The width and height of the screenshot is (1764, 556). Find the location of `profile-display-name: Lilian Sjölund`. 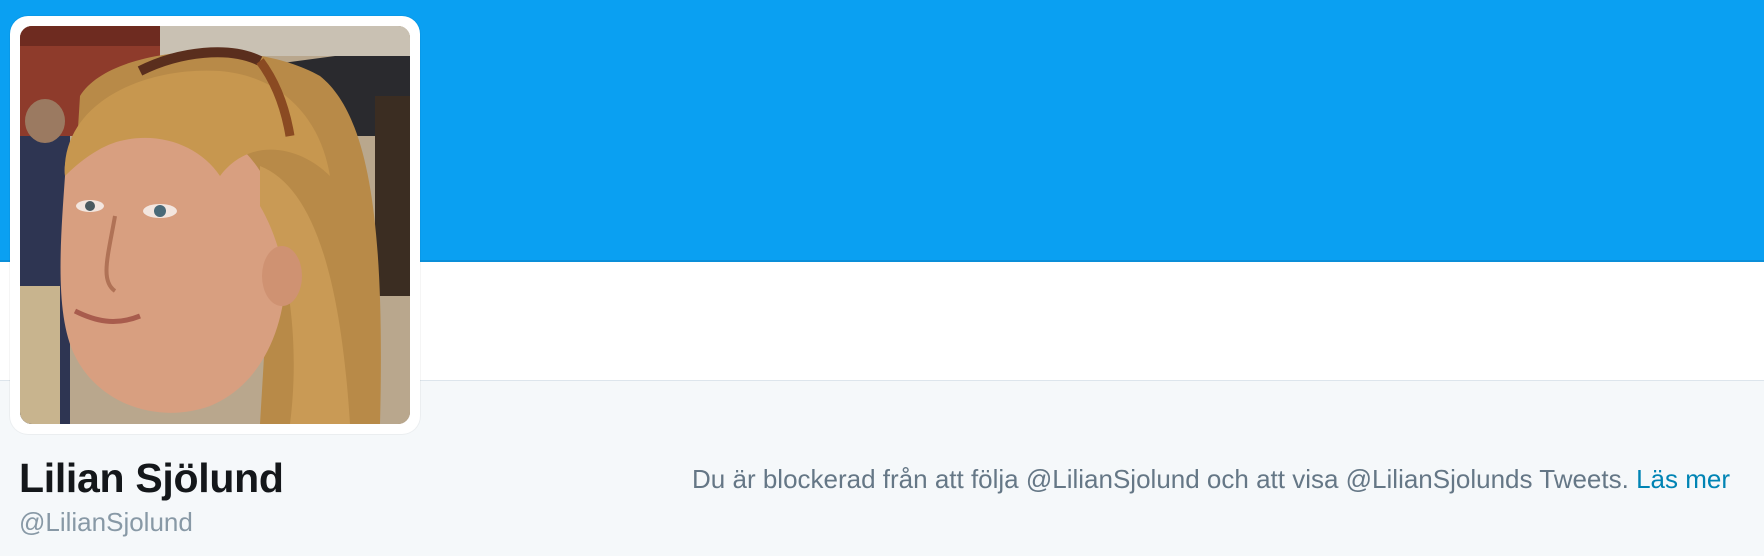

profile-display-name: Lilian Sjölund is located at coordinates (151, 478).